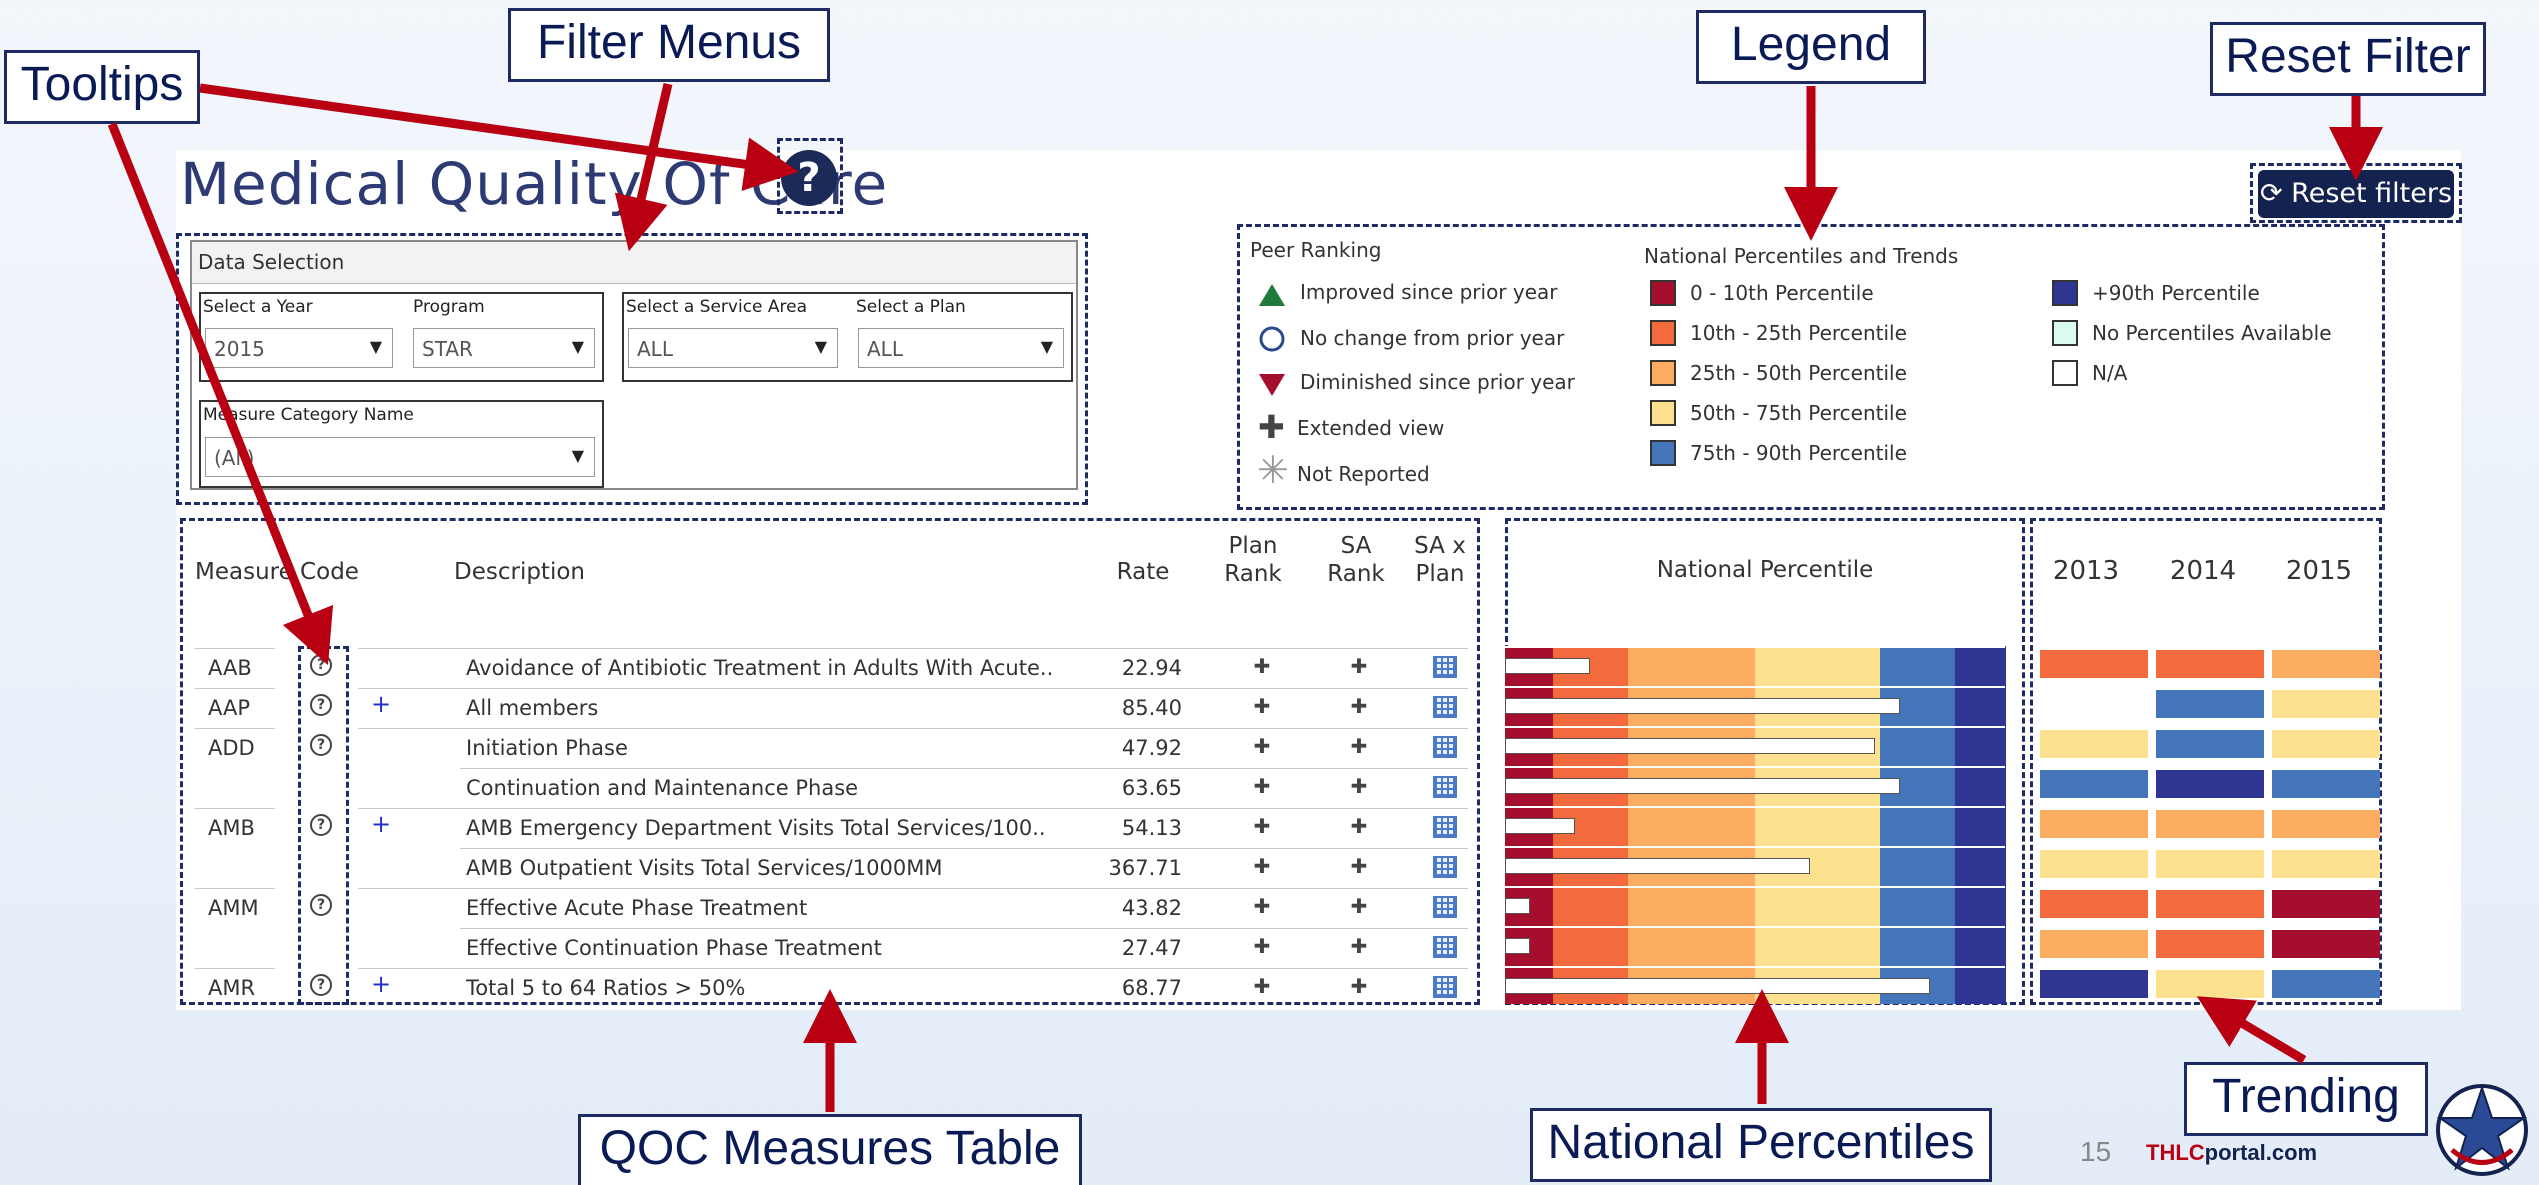 This screenshot has height=1185, width=2539. What do you see at coordinates (2096, 1151) in the screenshot?
I see `page-number: 15` at bounding box center [2096, 1151].